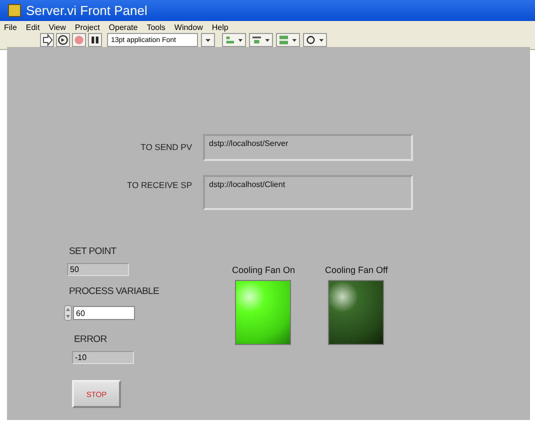  I want to click on menu-item: File, so click(10, 27).